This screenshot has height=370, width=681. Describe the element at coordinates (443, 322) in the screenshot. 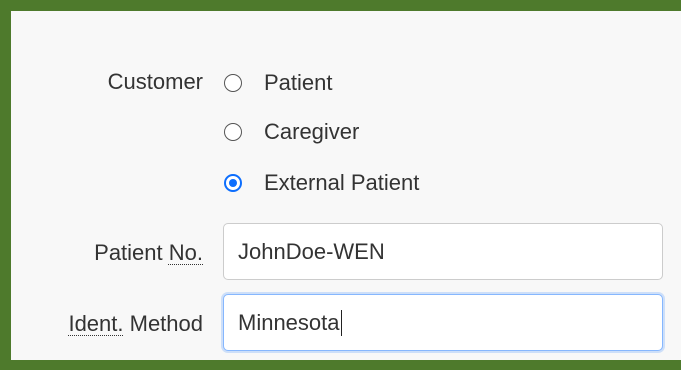

I see `ident-method-input: Minnesota` at that location.